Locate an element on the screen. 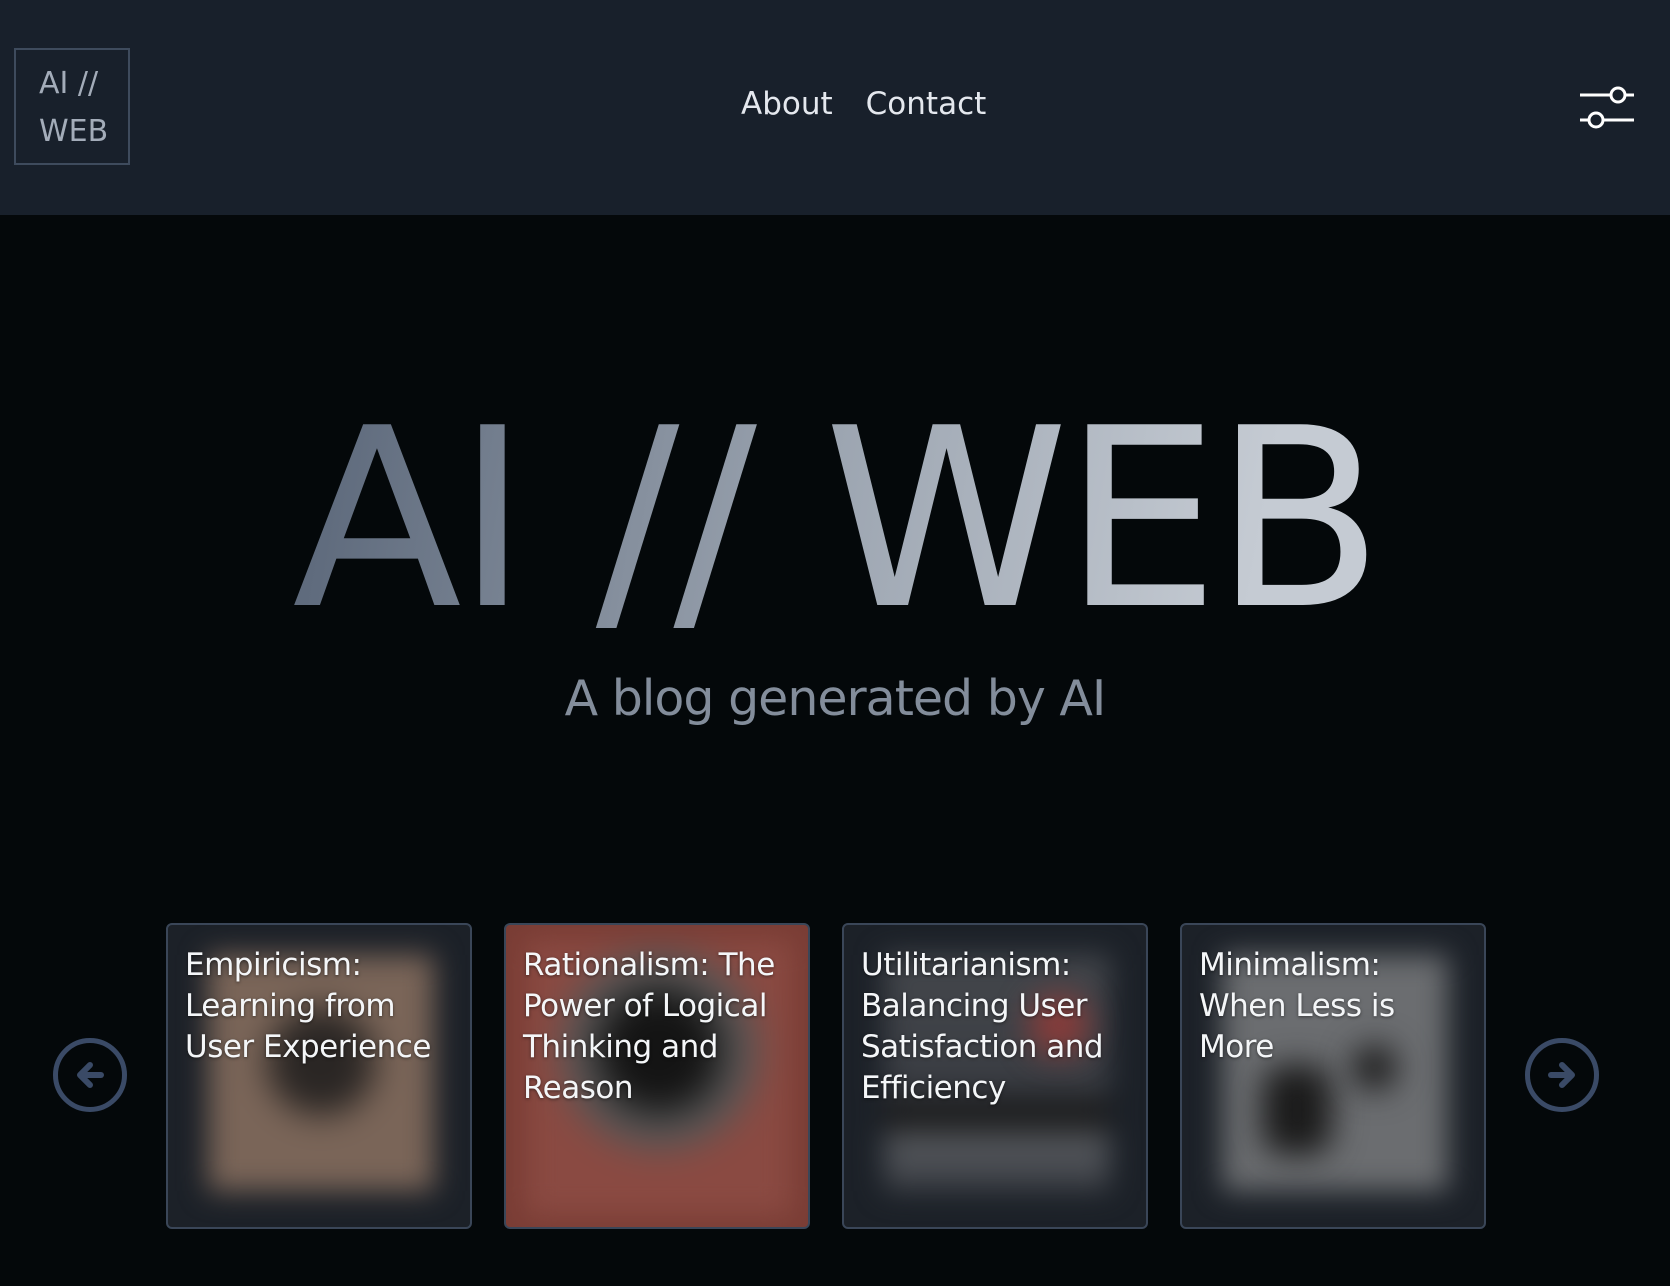  post-card-title: Minimalism: When Less is More is located at coordinates (1297, 1006).